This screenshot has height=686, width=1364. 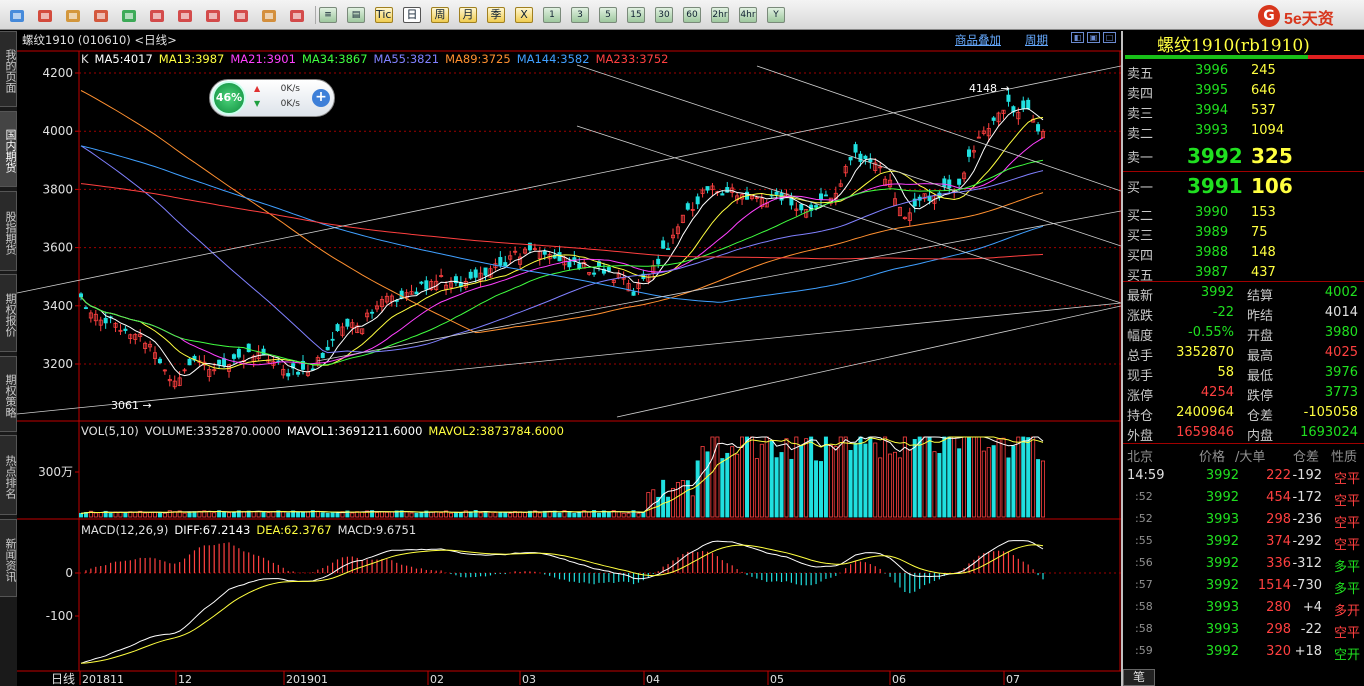 What do you see at coordinates (356, 15) in the screenshot?
I see `indicator-icon: ▤` at bounding box center [356, 15].